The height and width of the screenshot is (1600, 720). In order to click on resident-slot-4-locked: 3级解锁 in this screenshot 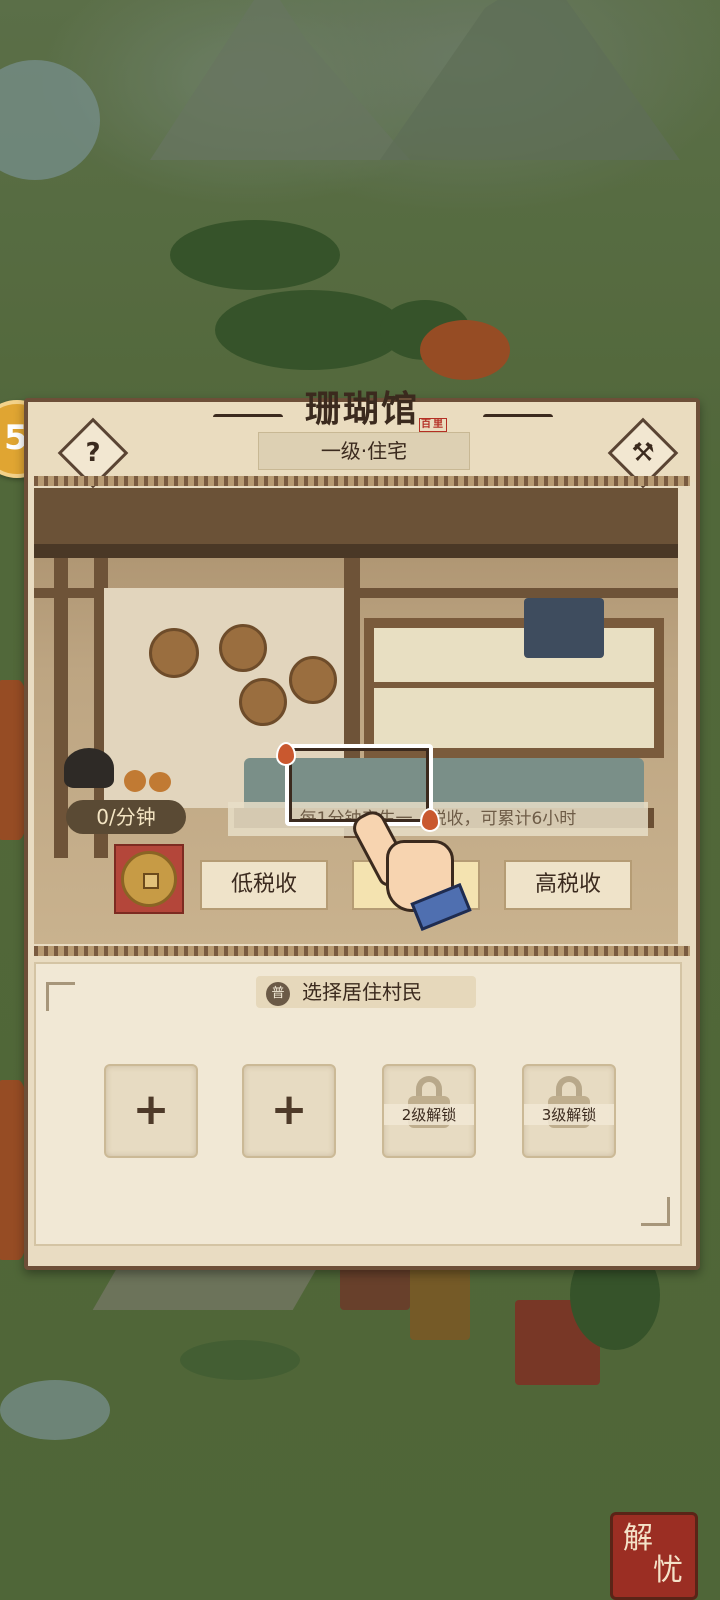, I will do `click(569, 1111)`.